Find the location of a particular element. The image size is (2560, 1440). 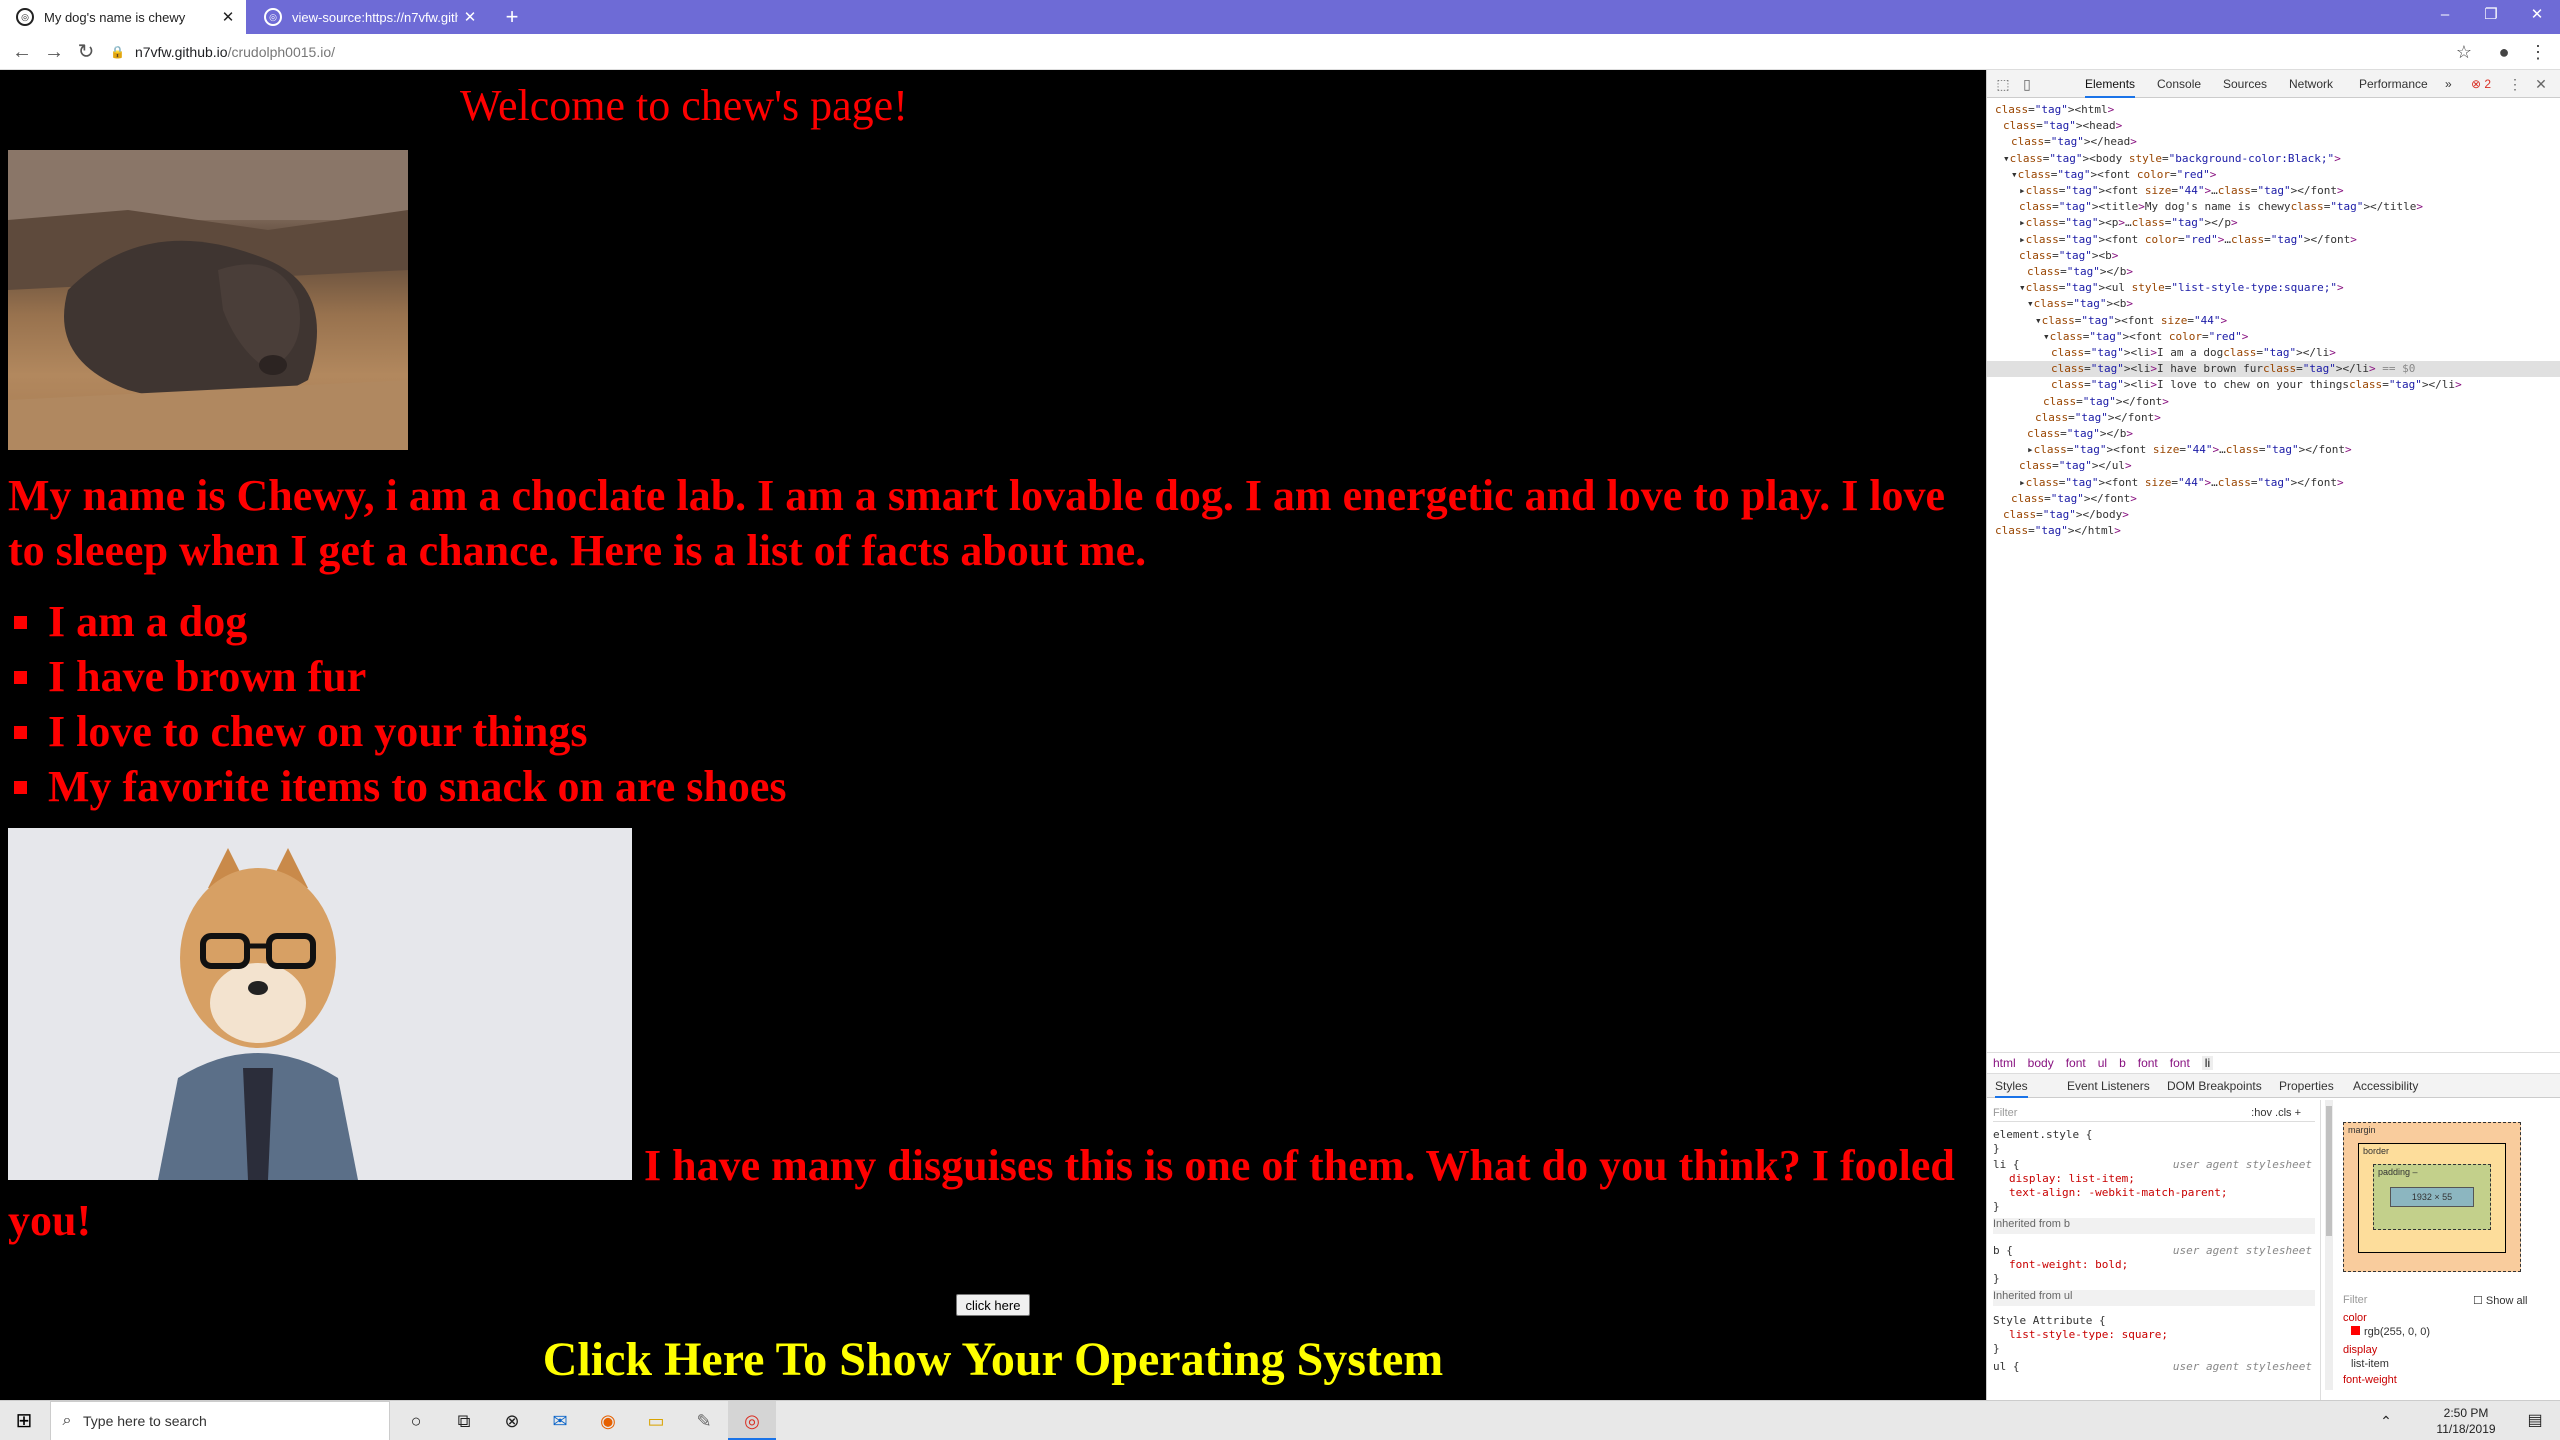

menu-dots-icon: ⋮ is located at coordinates (2538, 52).